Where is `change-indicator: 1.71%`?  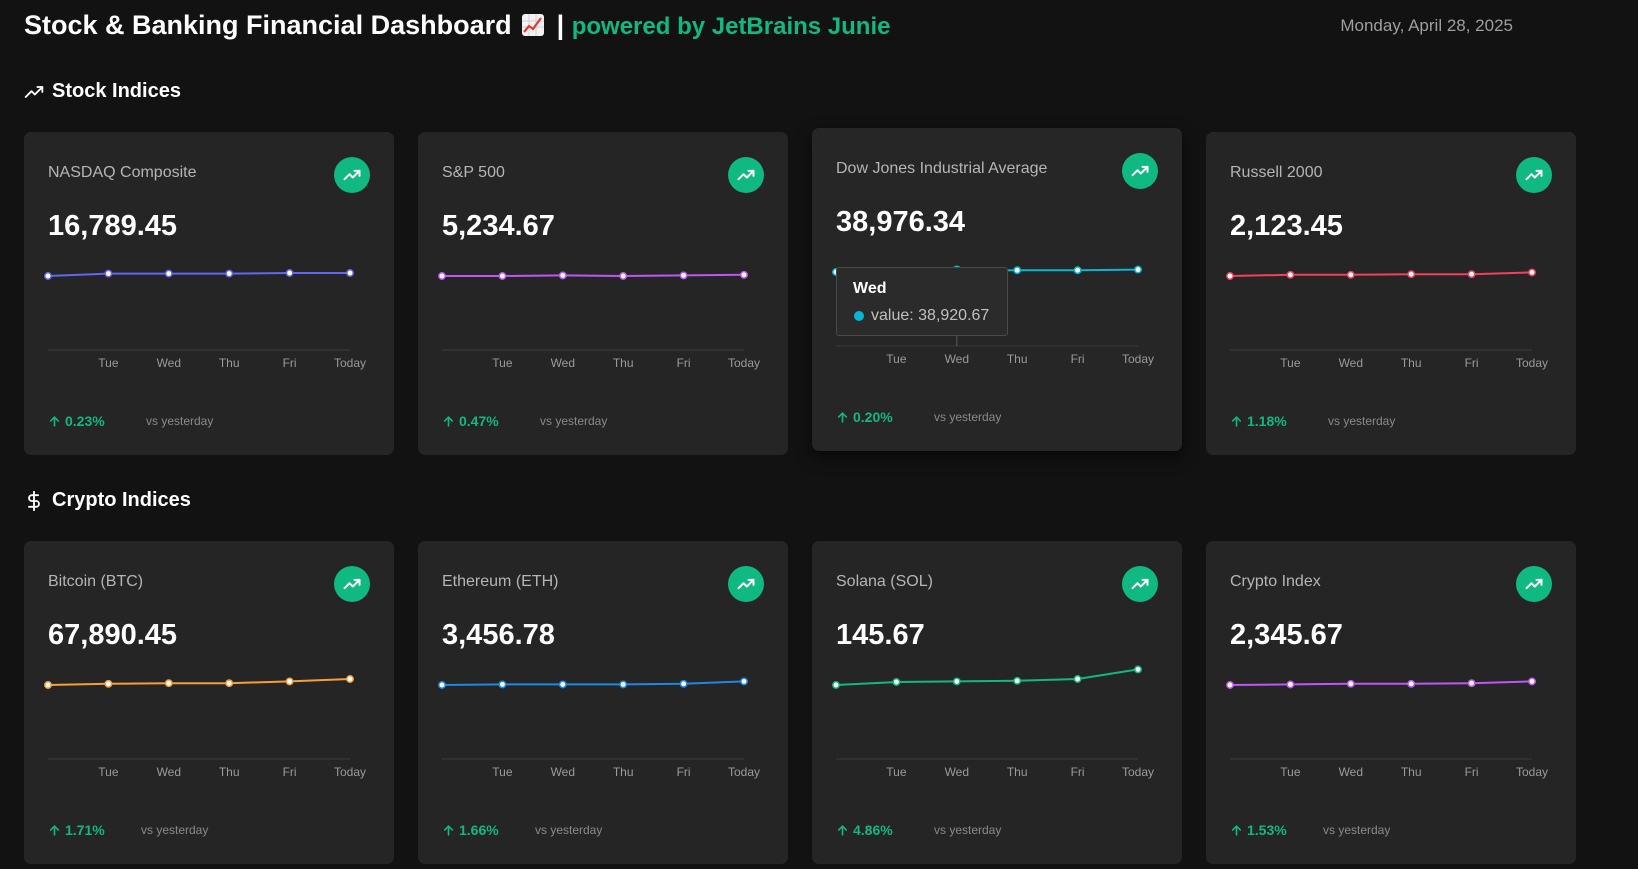
change-indicator: 1.71% is located at coordinates (76, 830).